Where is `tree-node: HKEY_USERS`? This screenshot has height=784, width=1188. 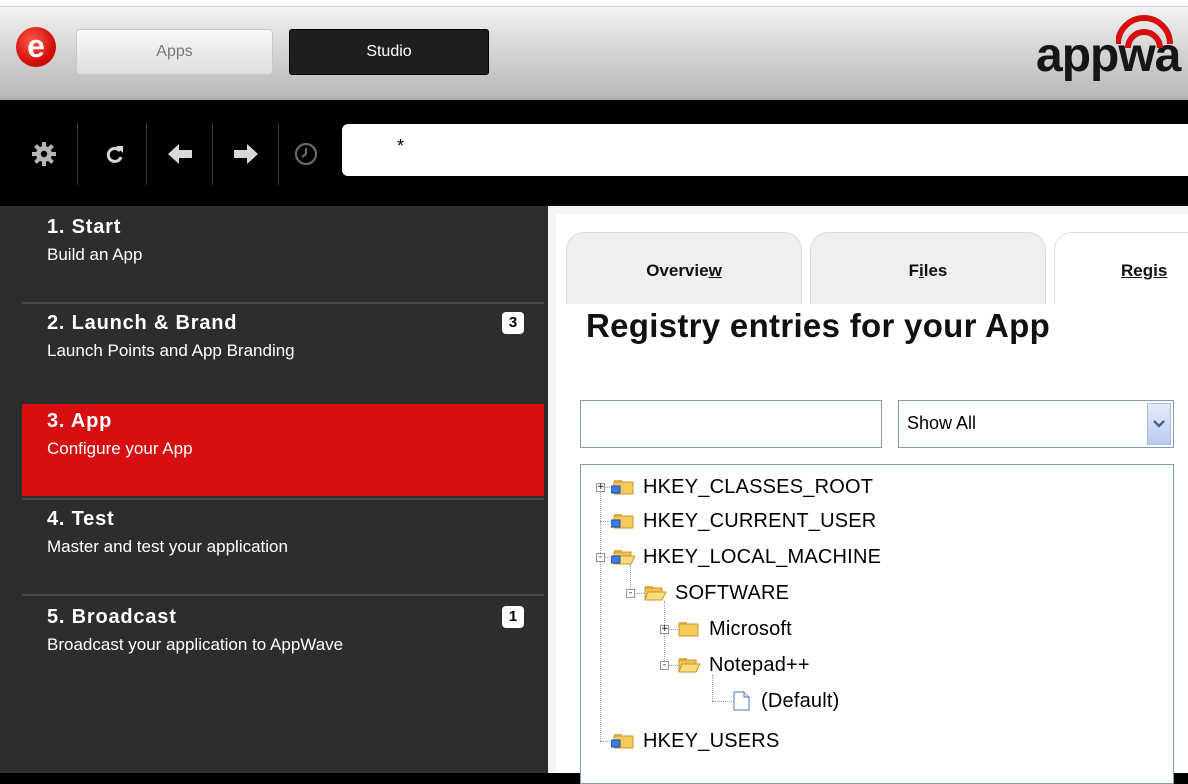 tree-node: HKEY_USERS is located at coordinates (695, 741).